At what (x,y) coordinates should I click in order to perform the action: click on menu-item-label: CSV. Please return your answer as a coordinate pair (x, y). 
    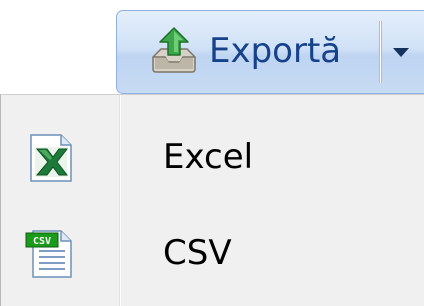
    Looking at the image, I should click on (197, 253).